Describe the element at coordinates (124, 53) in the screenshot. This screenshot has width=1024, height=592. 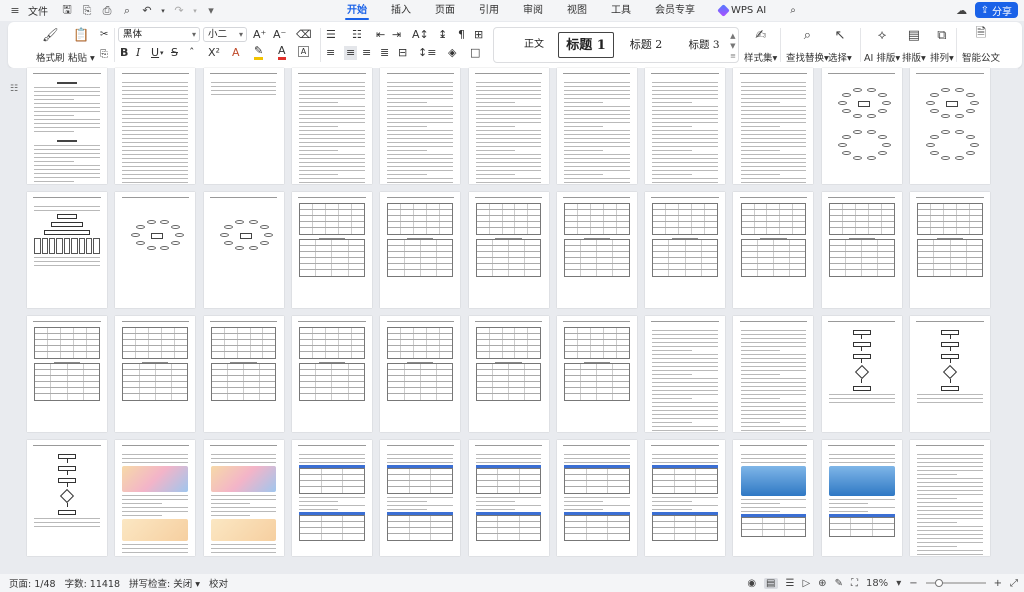
I see `bold-icon: B` at that location.